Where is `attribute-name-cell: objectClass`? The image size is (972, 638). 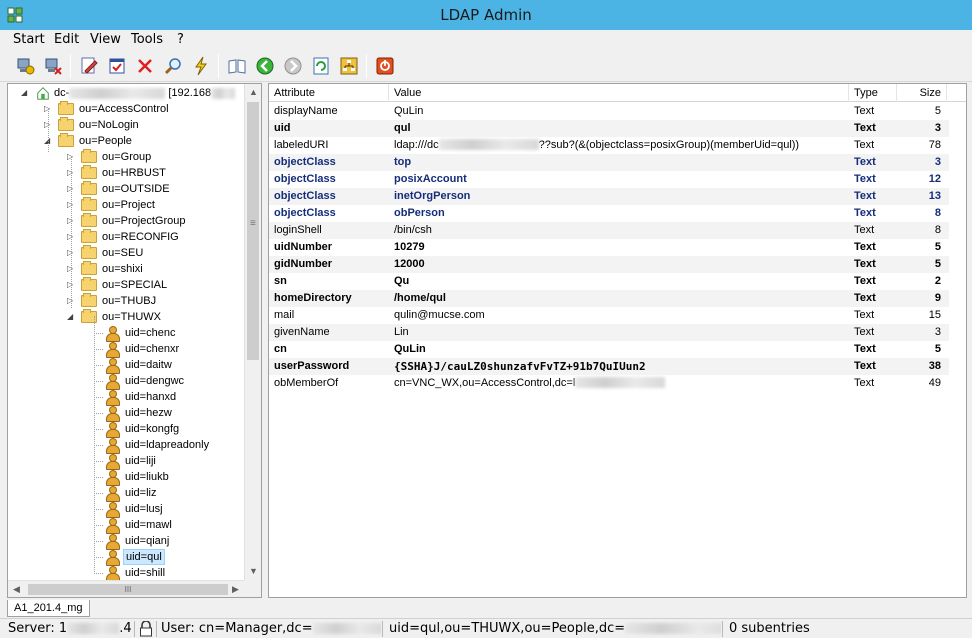
attribute-name-cell: objectClass is located at coordinates (305, 161).